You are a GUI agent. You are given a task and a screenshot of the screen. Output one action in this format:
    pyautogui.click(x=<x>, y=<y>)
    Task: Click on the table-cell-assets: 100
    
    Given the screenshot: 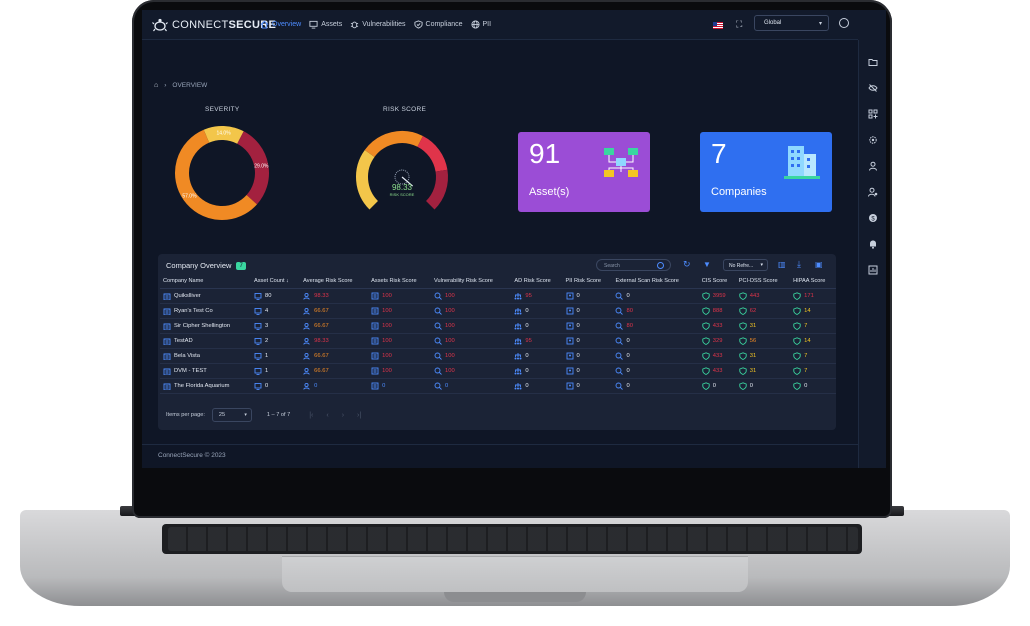 What is the action you would take?
    pyautogui.click(x=400, y=371)
    